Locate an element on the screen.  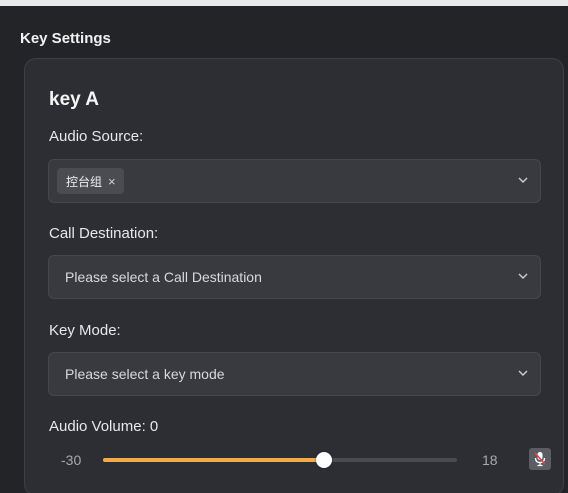
key-mode-placeholder: Please select a key mode is located at coordinates (145, 374).